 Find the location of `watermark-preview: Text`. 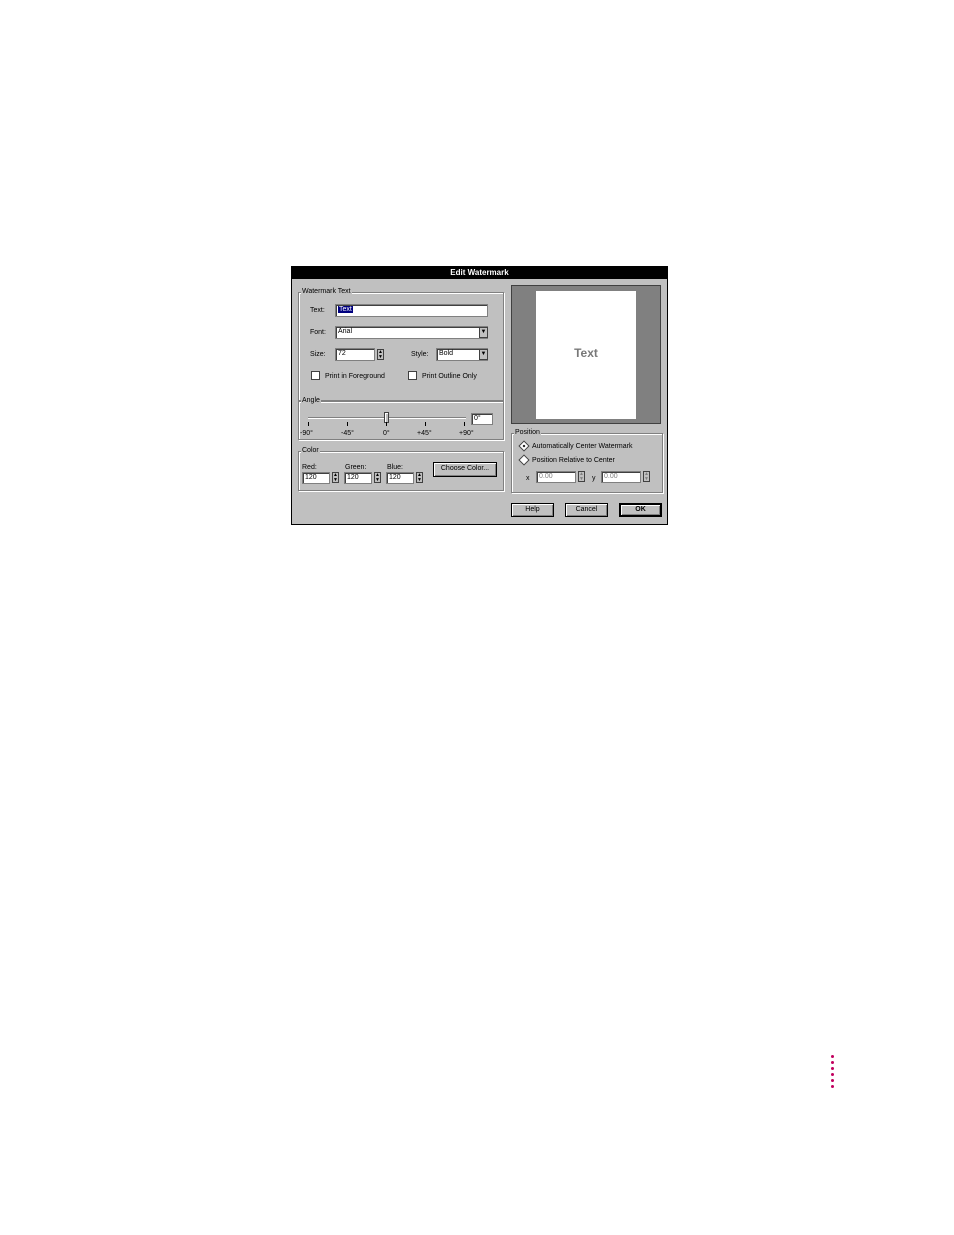

watermark-preview: Text is located at coordinates (586, 354).